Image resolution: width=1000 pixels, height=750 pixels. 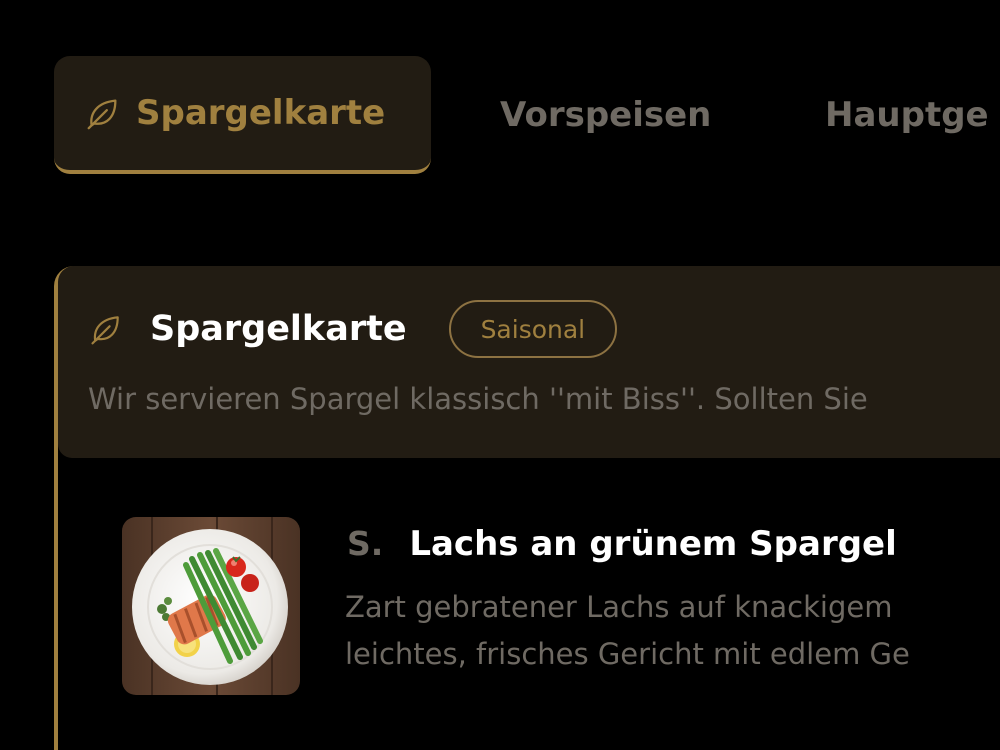 I want to click on dish-code: S., so click(x=365, y=543).